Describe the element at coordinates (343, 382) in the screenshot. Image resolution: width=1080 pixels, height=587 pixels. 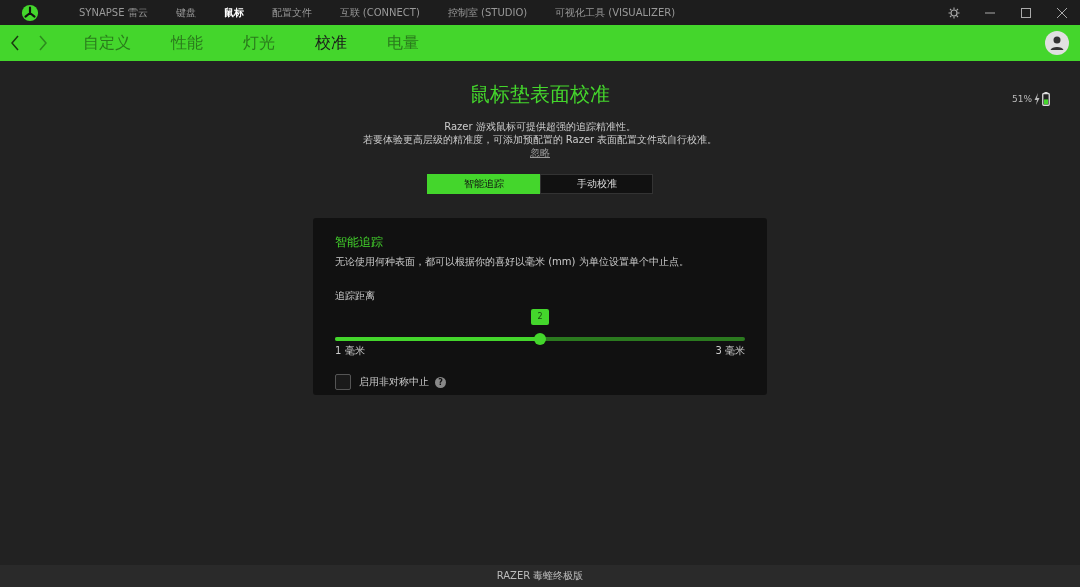
I see `checkbox` at that location.